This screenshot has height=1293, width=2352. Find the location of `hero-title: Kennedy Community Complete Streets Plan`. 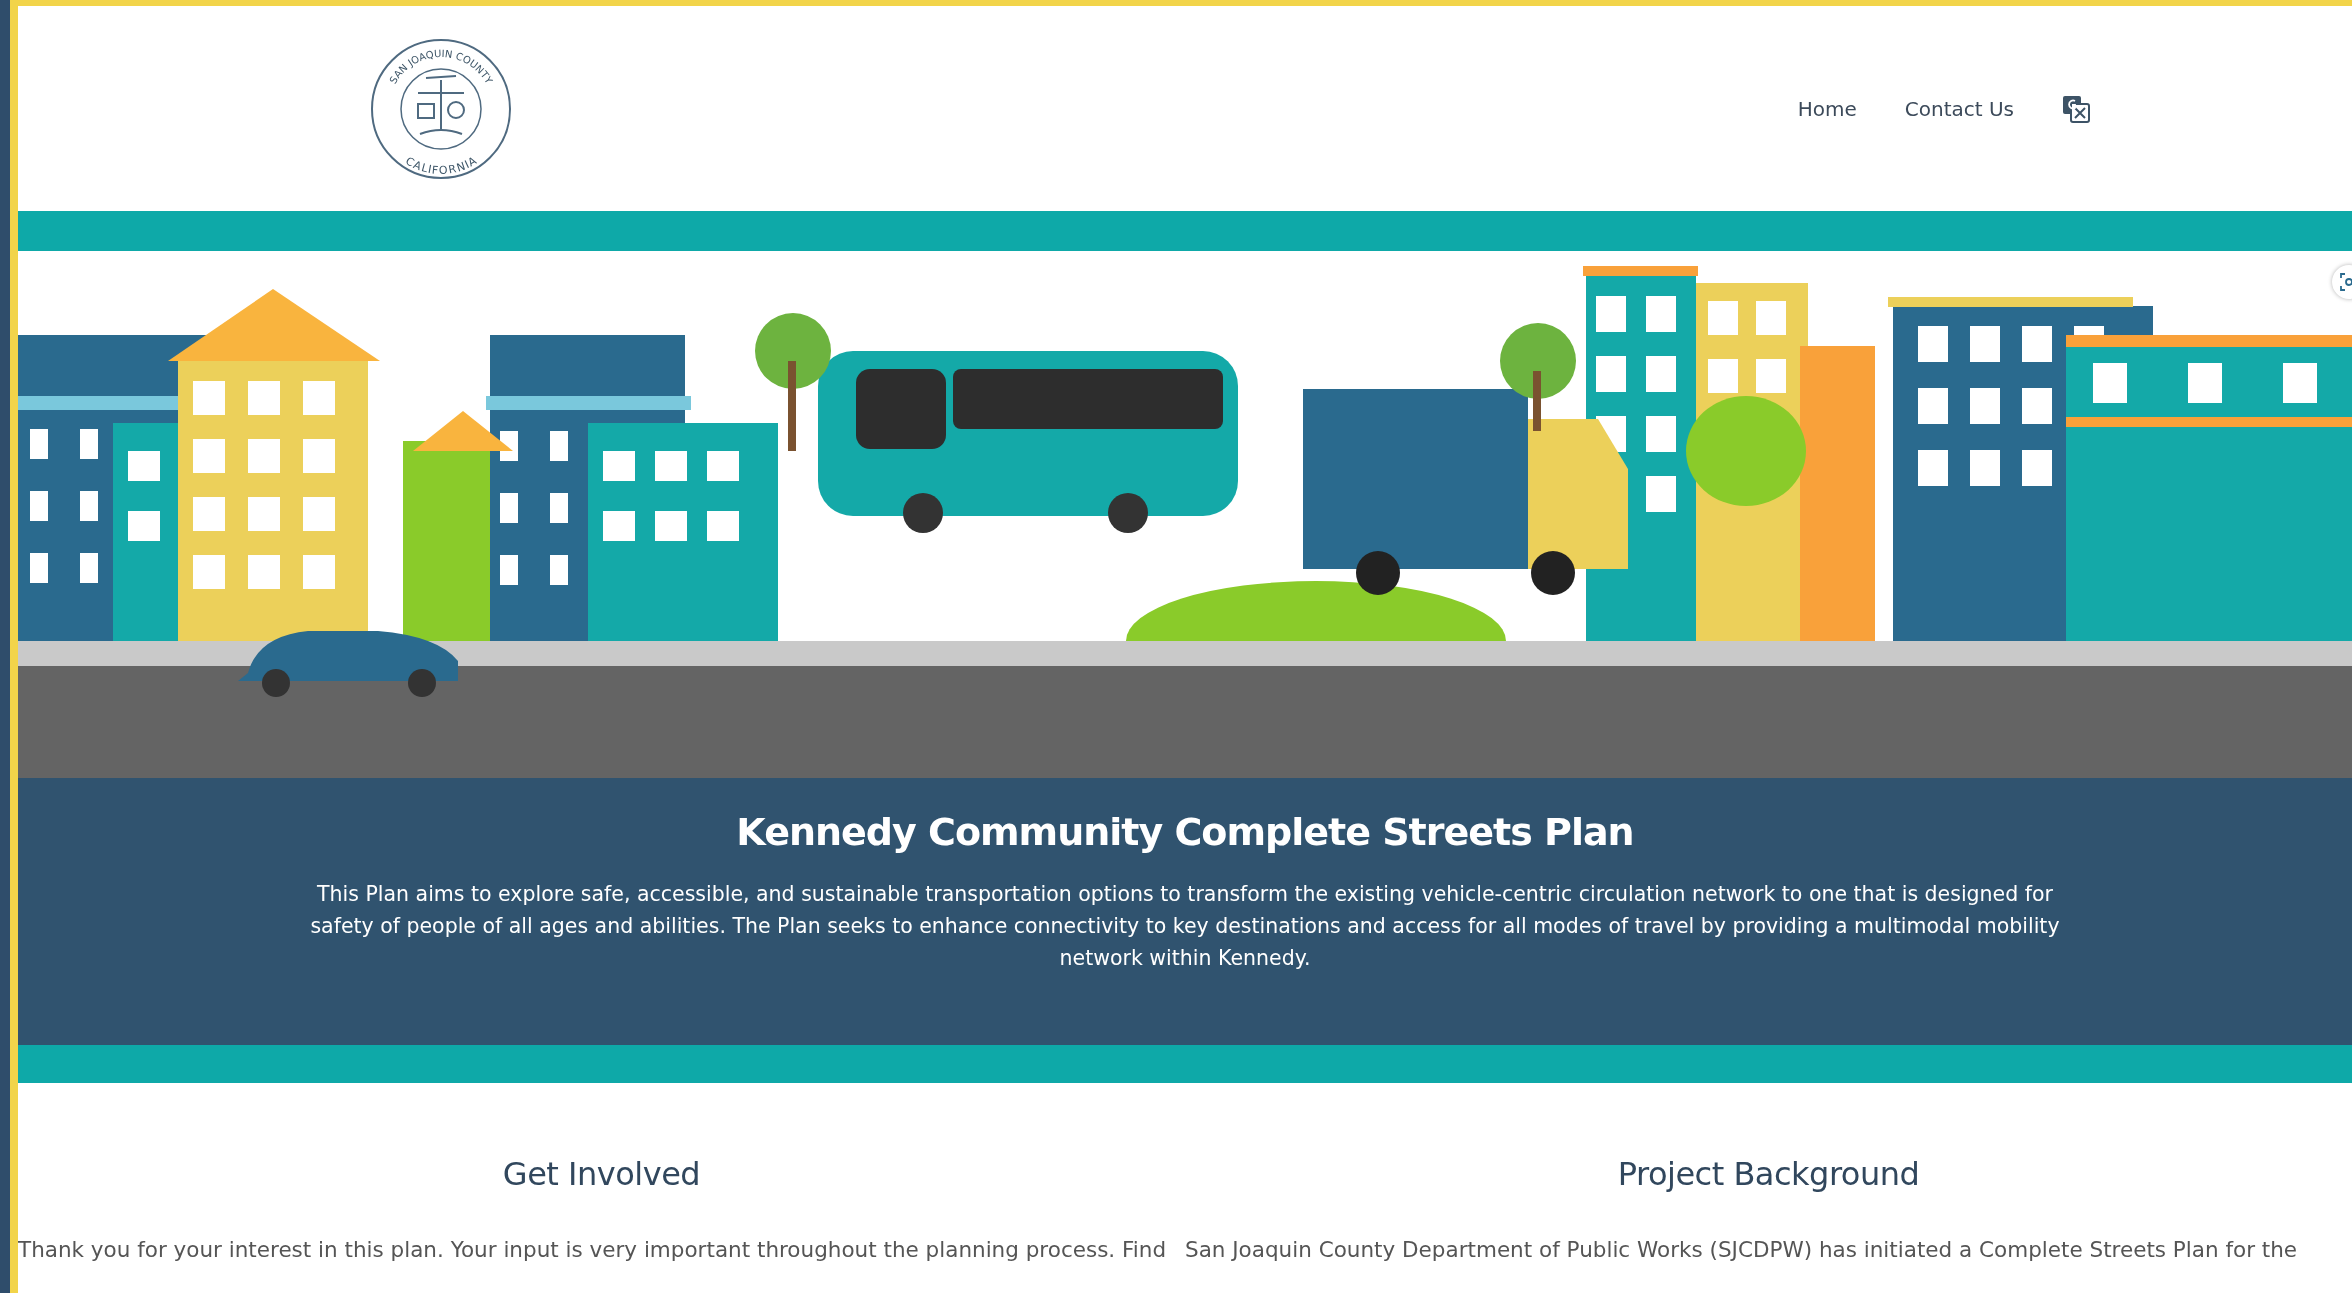

hero-title: Kennedy Community Complete Streets Plan is located at coordinates (1185, 832).